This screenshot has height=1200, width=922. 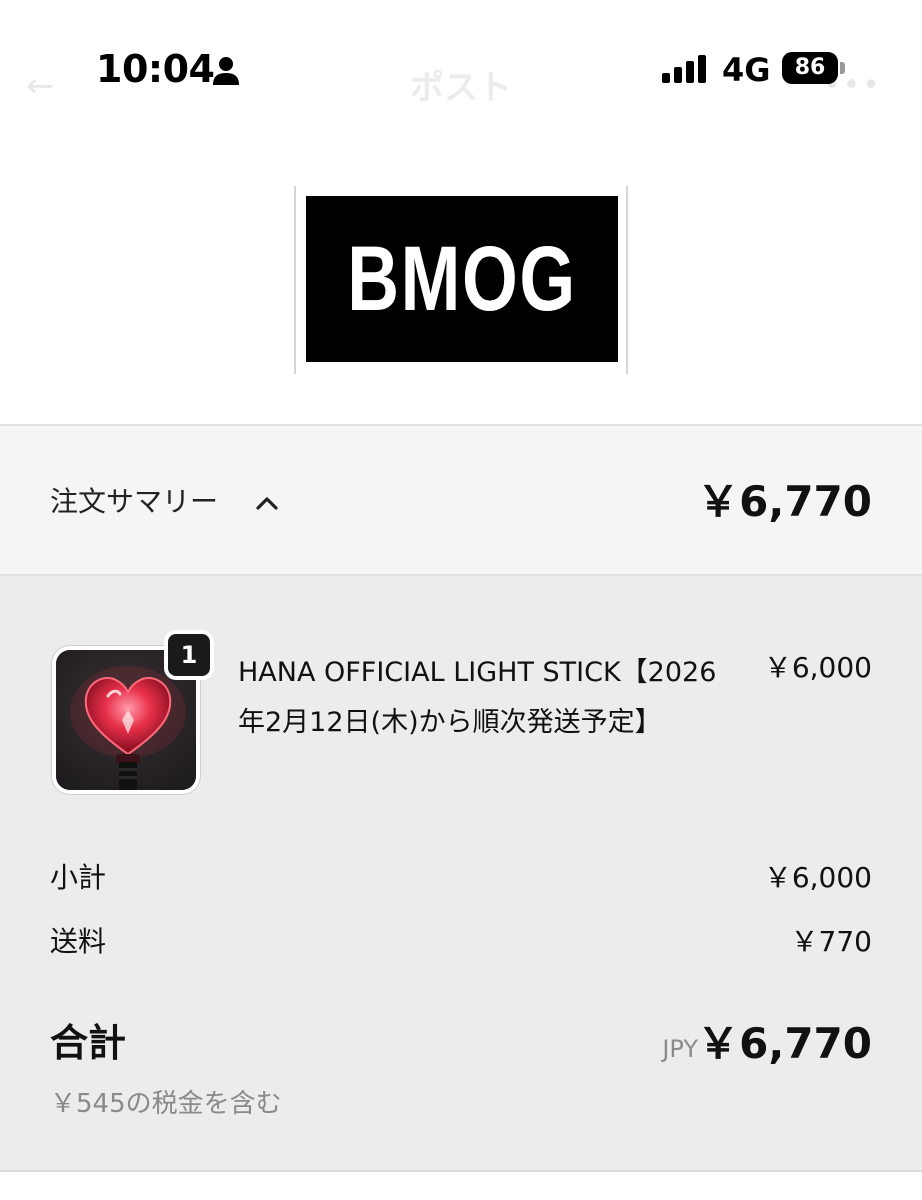 What do you see at coordinates (226, 71) in the screenshot?
I see `person-icon` at bounding box center [226, 71].